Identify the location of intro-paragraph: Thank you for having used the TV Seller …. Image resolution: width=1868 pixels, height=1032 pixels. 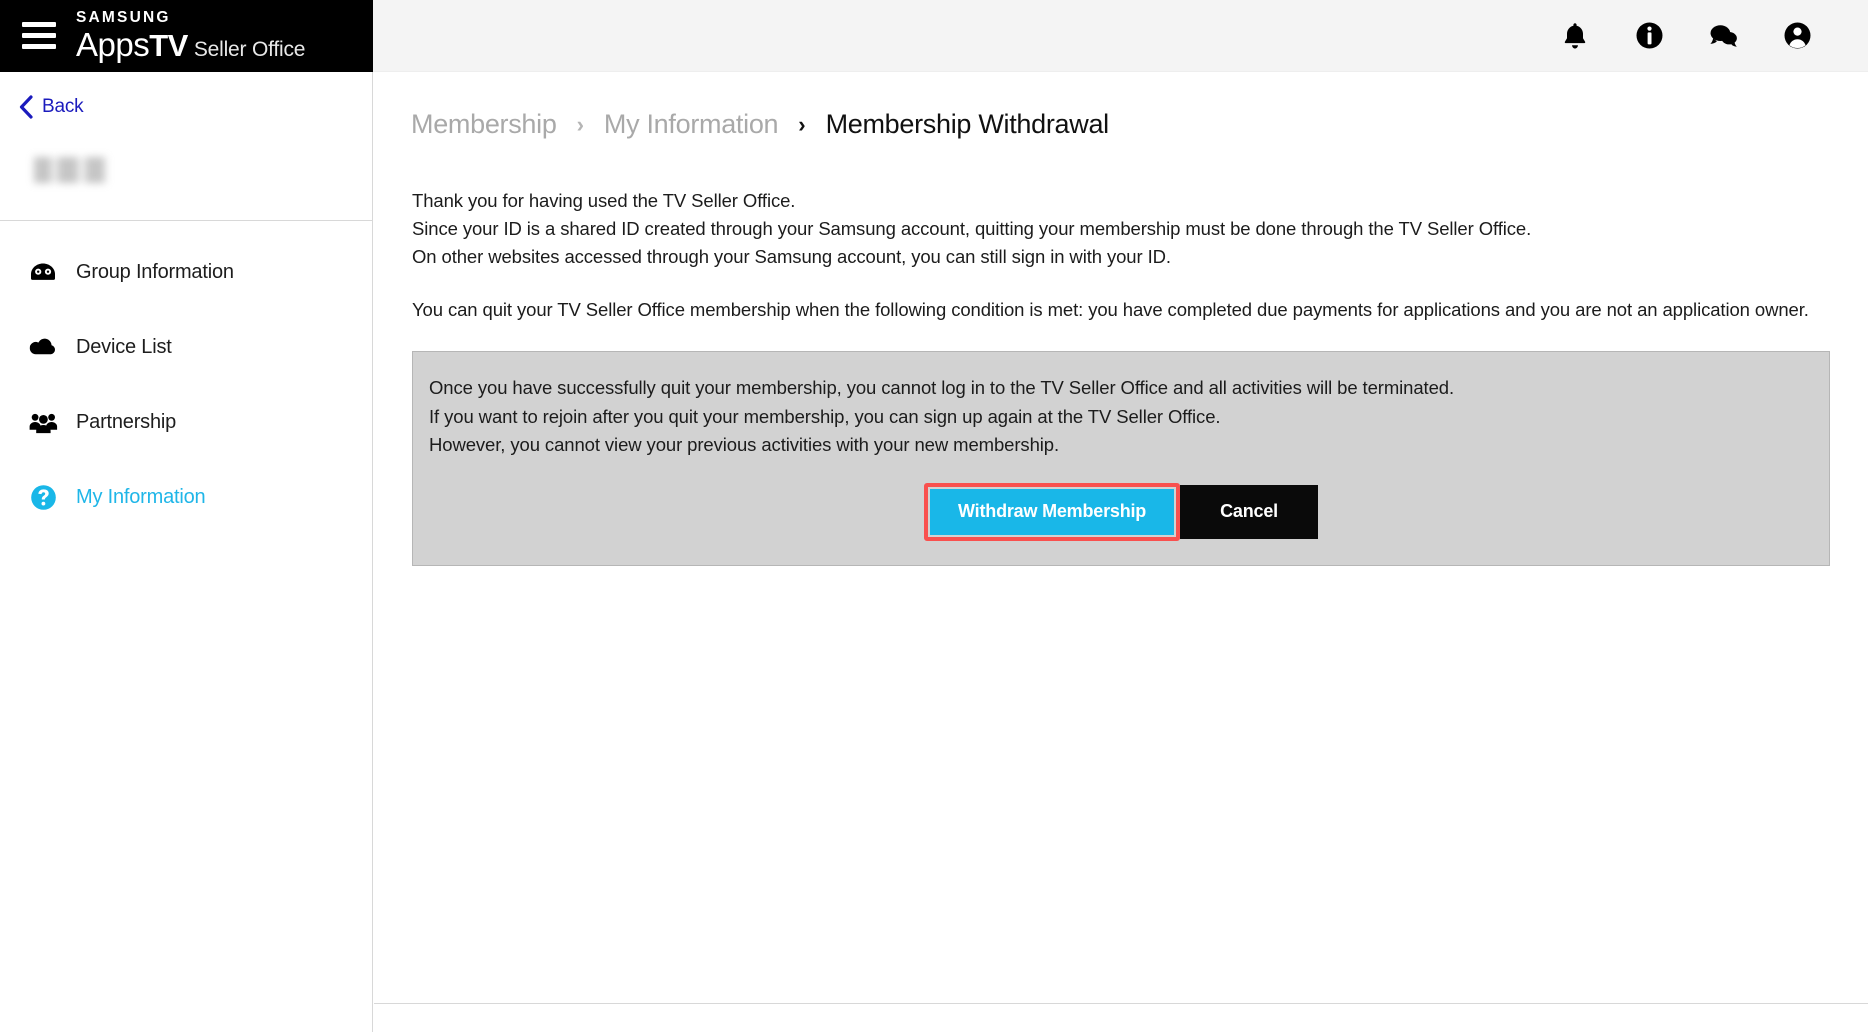
(1140, 229).